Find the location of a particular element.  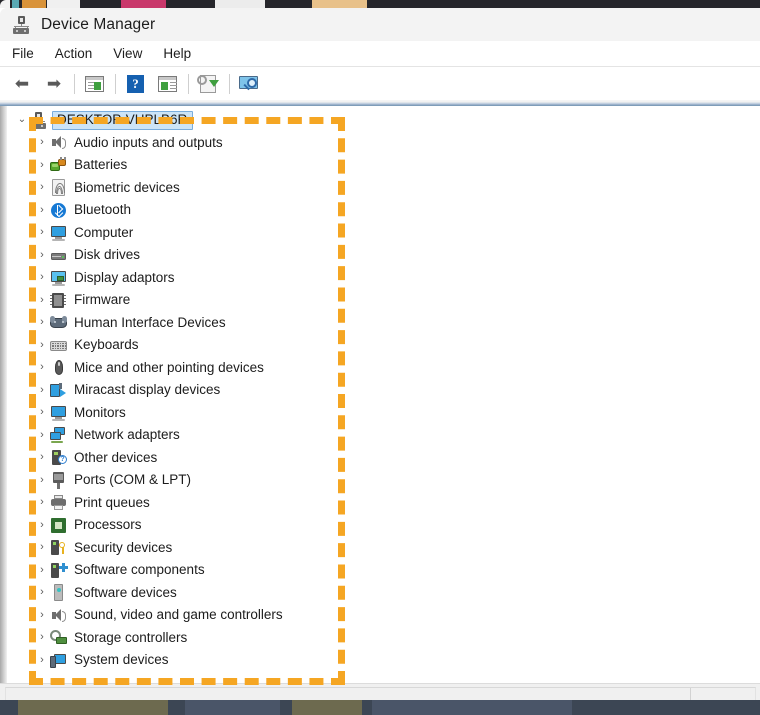

tree-item: › Human Interface Devices is located at coordinates (384, 323).